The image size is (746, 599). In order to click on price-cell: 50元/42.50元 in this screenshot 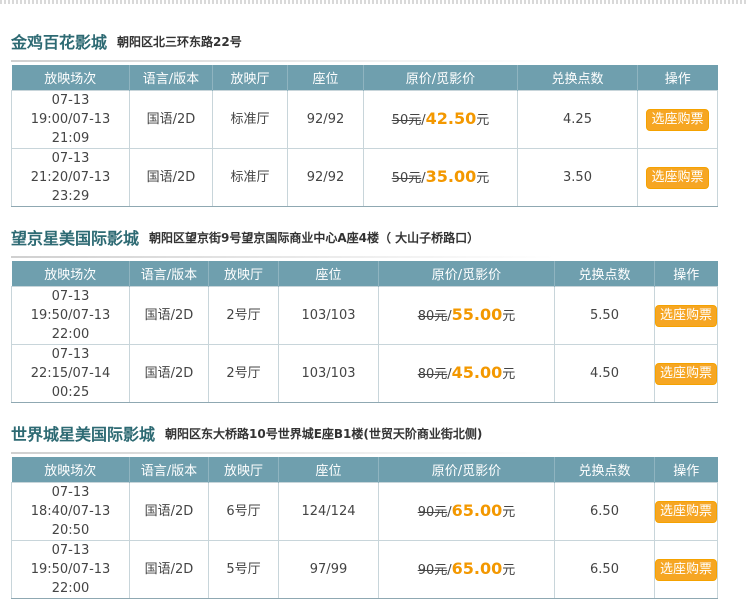, I will do `click(440, 119)`.